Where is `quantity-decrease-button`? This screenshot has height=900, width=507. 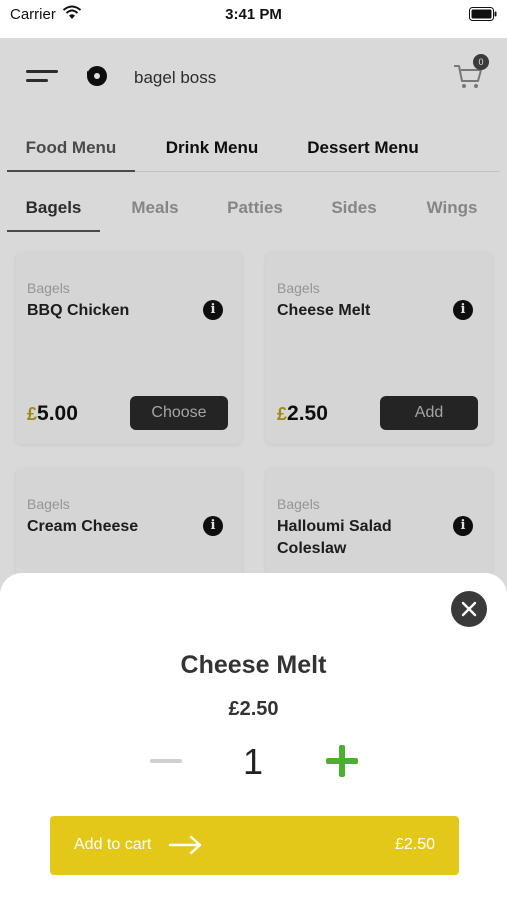
quantity-decrease-button is located at coordinates (166, 761).